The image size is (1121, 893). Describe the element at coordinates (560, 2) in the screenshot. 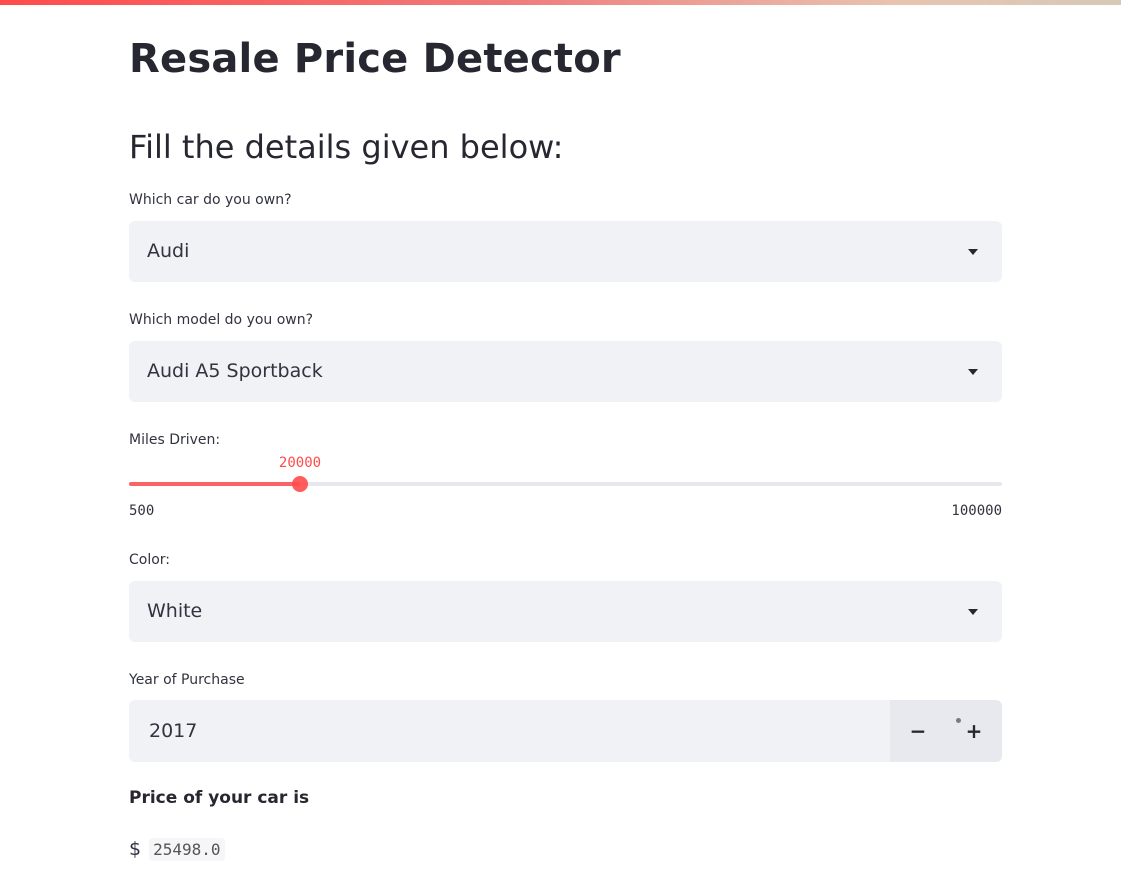

I see `header-decoration-bar` at that location.